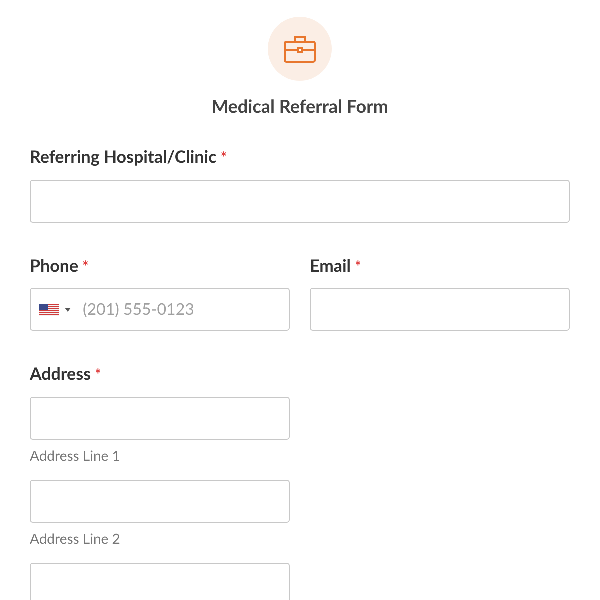 Image resolution: width=600 pixels, height=600 pixels. I want to click on field-sublabel: Address Line 2, so click(76, 538).